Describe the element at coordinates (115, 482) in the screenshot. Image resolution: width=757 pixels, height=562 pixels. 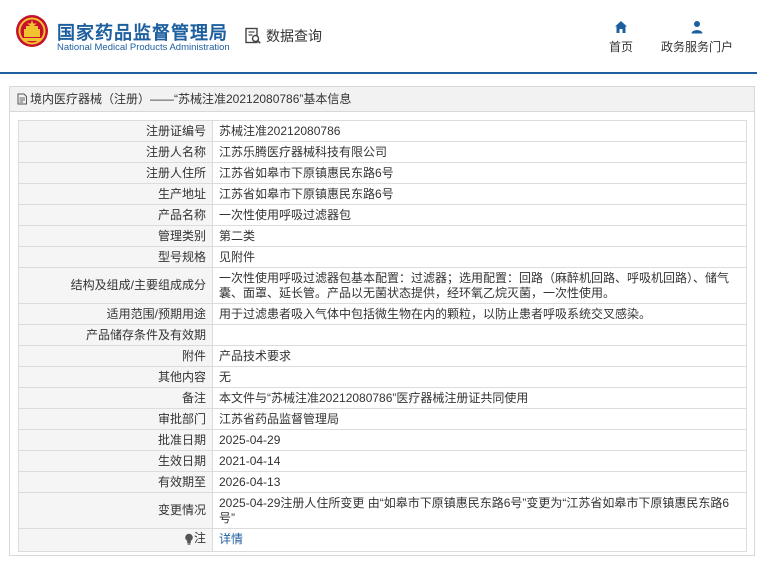
I see `field-label: 有效期至` at that location.